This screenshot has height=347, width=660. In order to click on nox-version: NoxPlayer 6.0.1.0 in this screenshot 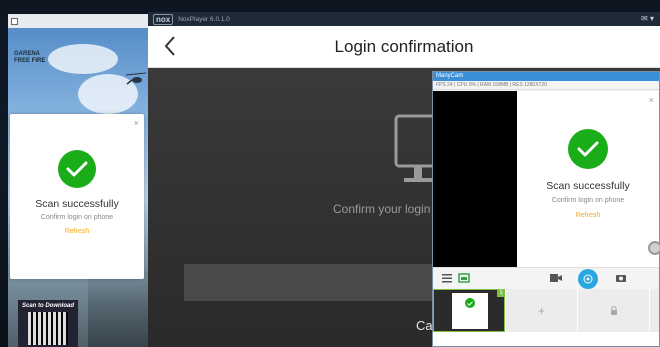, I will do `click(204, 19)`.